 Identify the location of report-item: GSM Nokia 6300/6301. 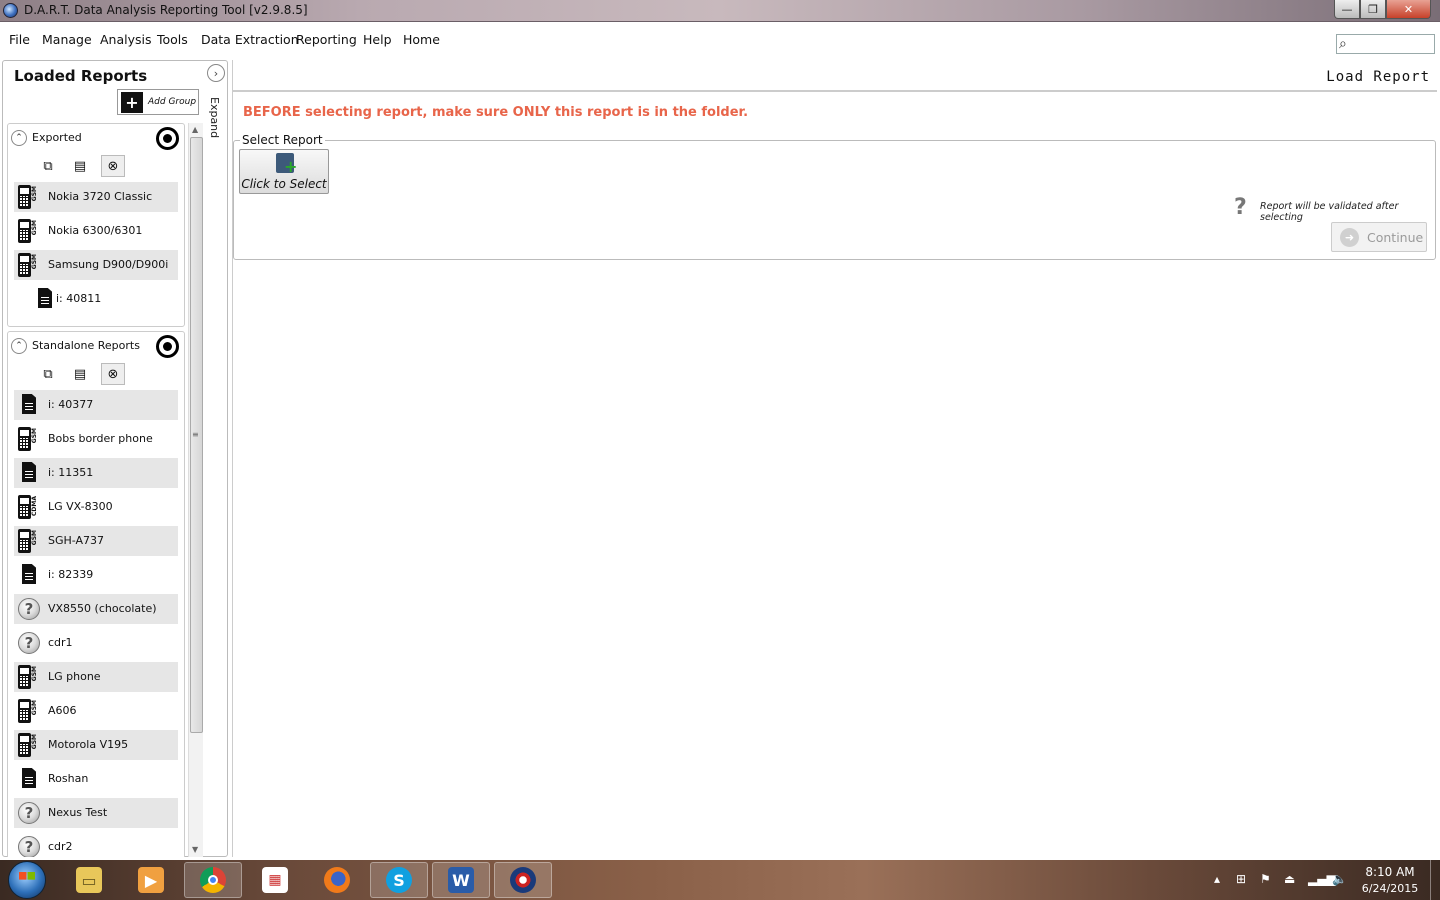
(96, 231).